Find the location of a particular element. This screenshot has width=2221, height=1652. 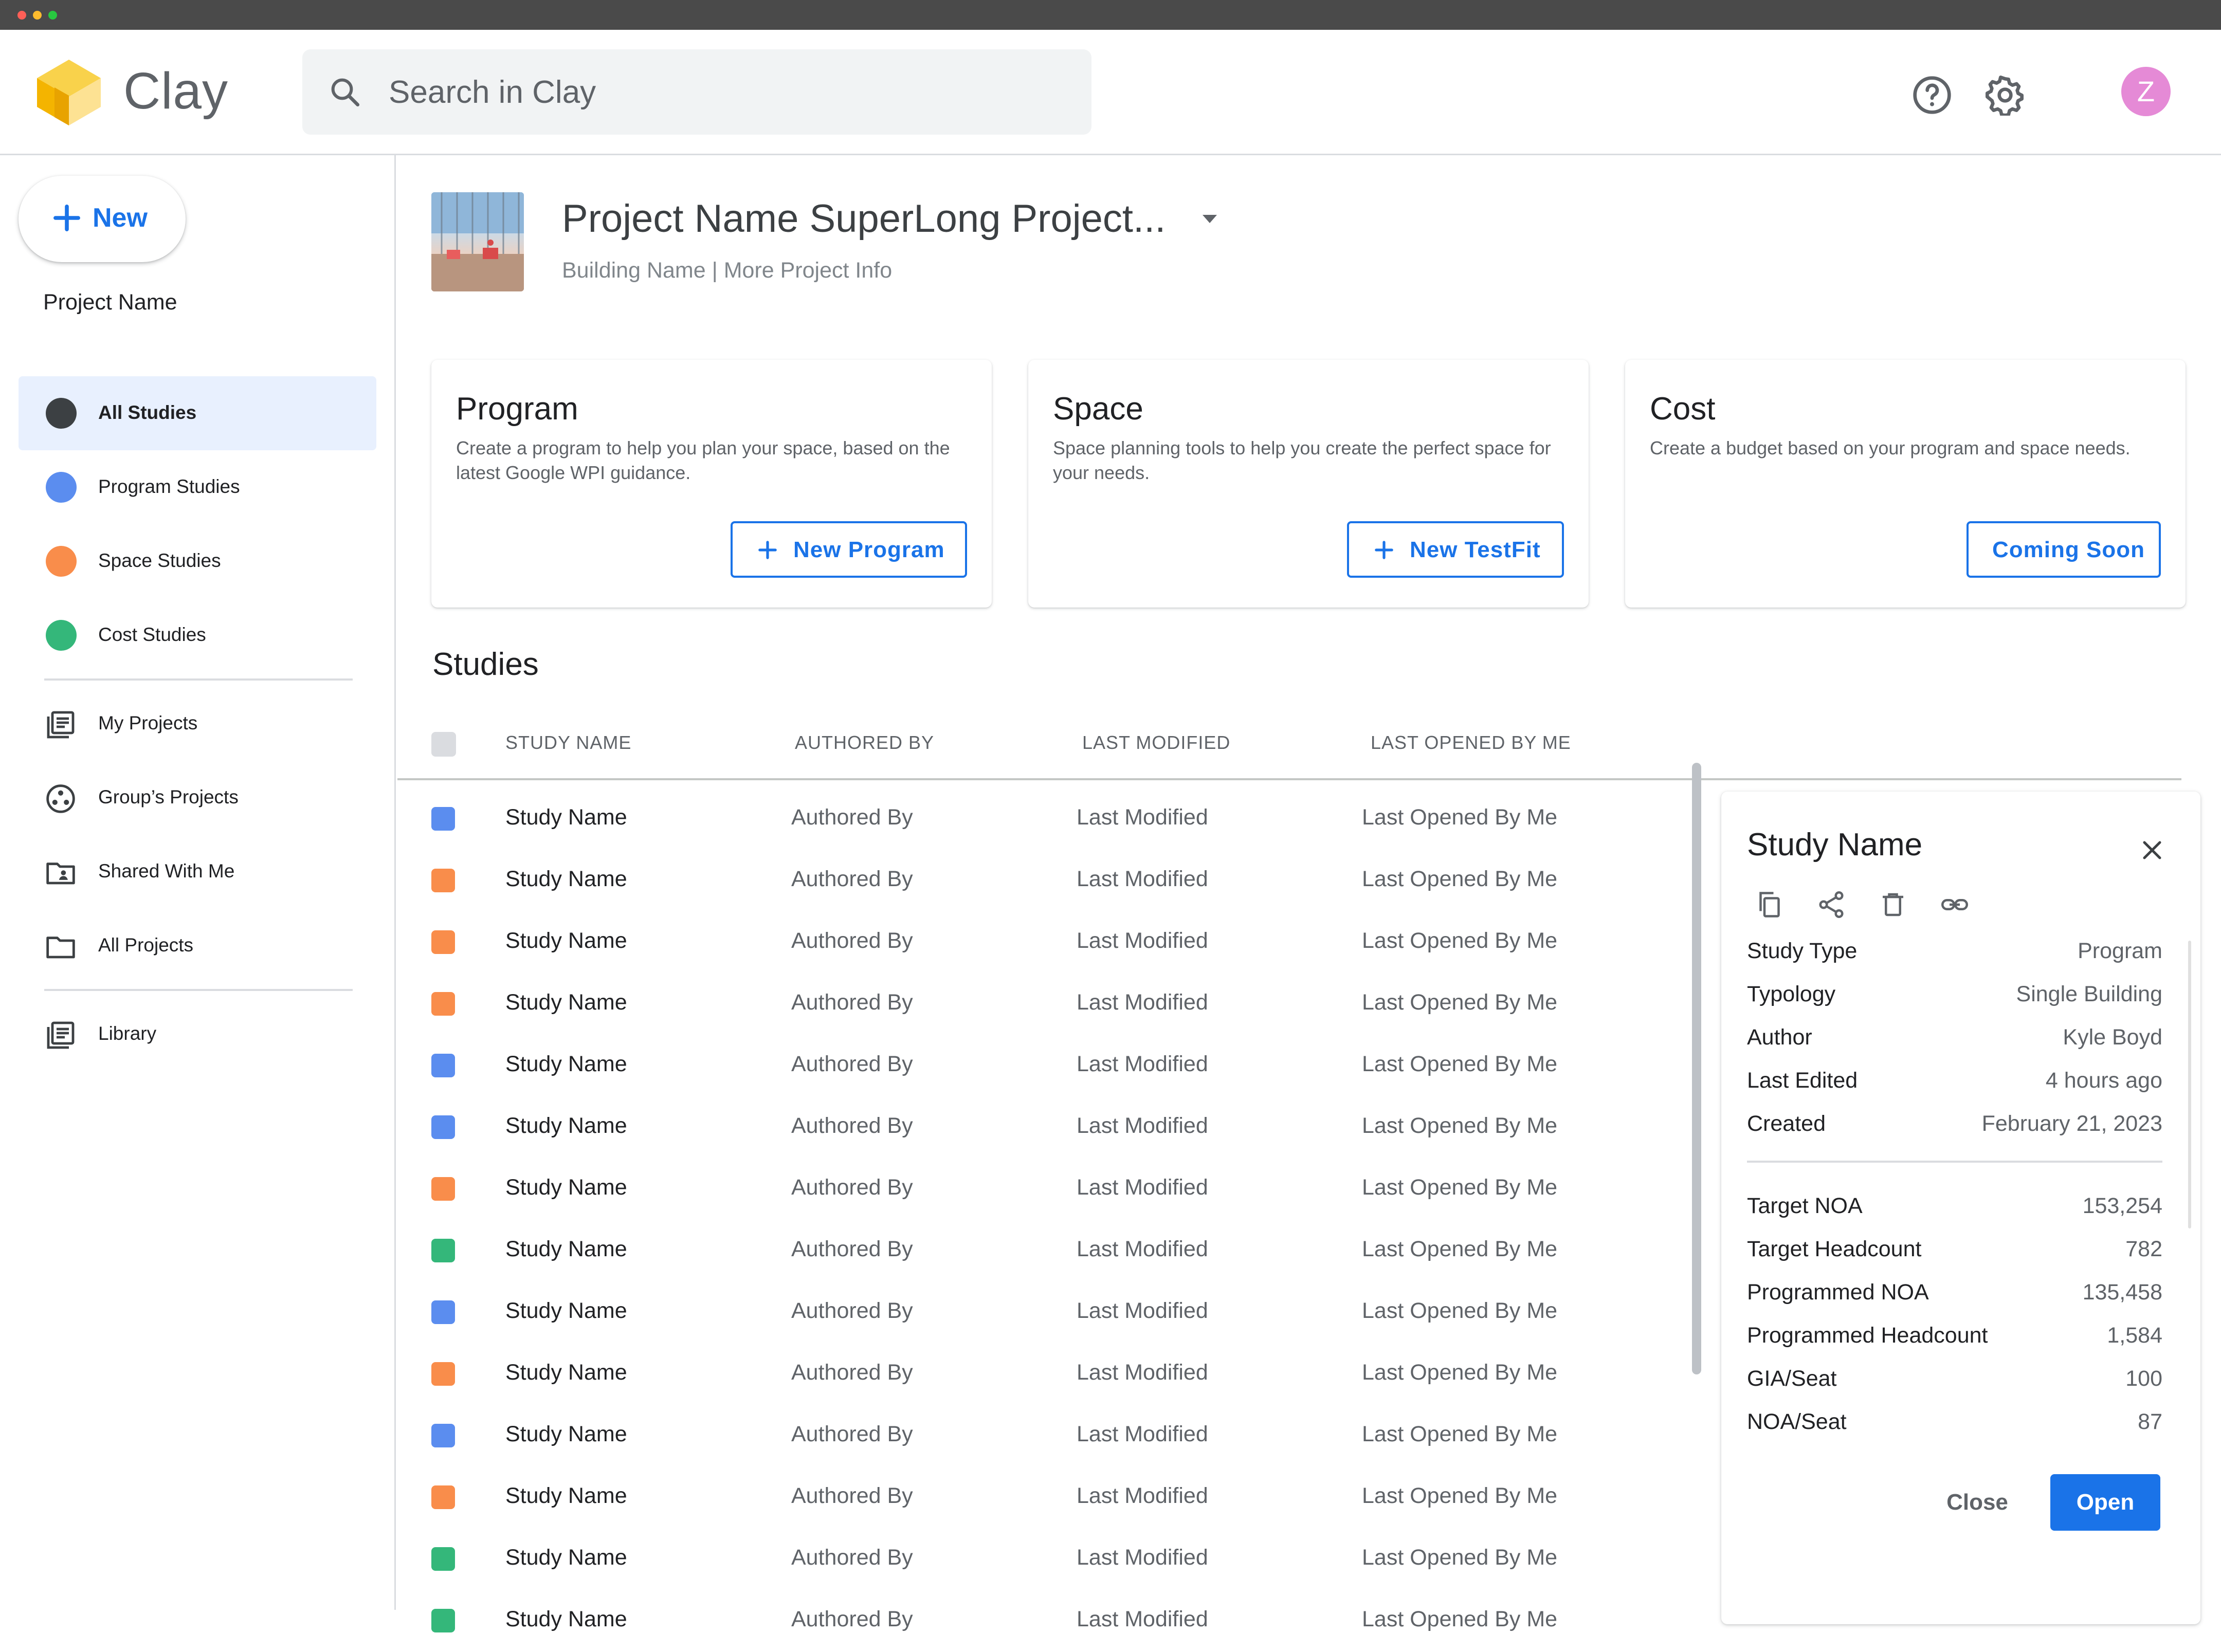

window-titlebar is located at coordinates (1110, 15).